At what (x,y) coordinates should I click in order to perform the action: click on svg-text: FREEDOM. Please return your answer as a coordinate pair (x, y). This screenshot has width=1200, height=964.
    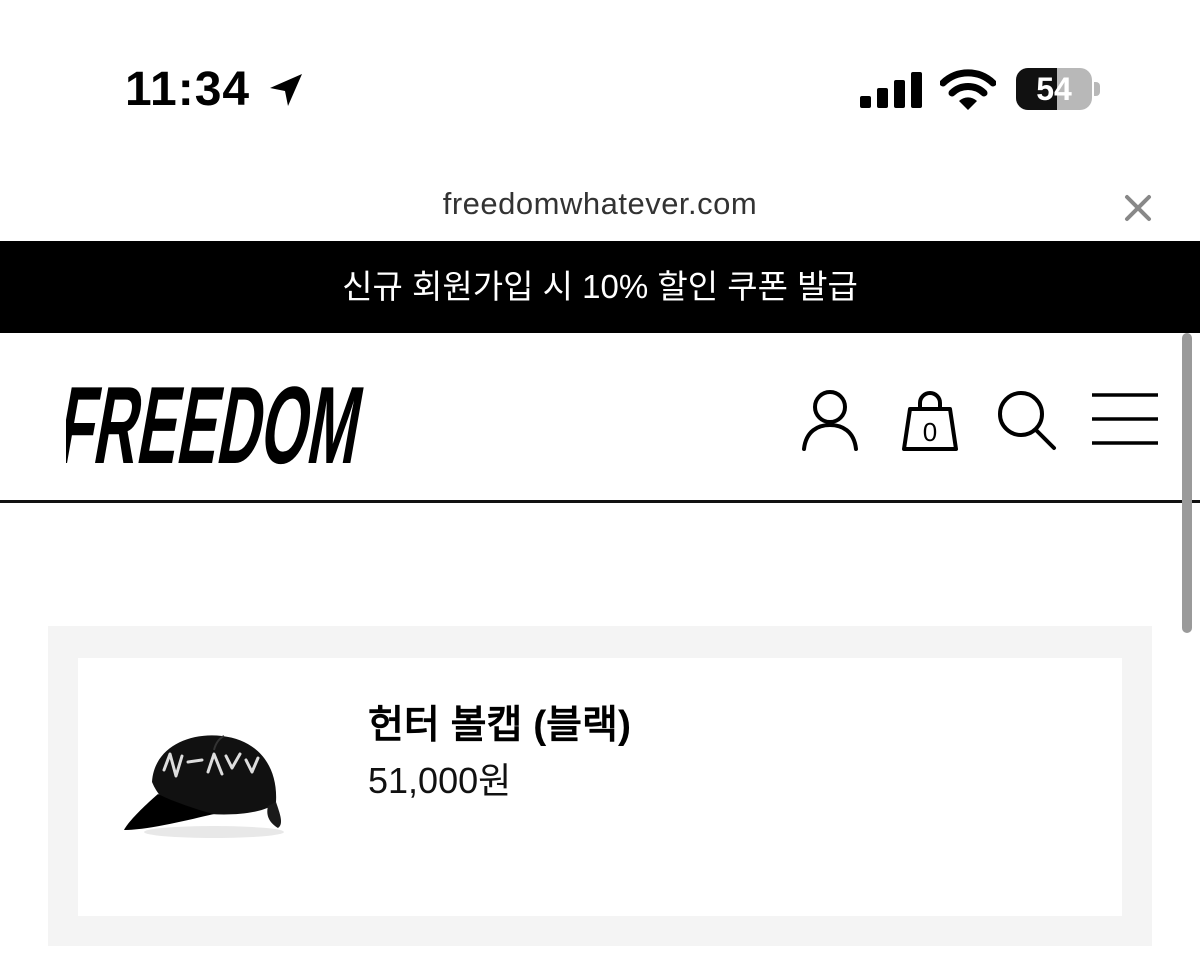
    Looking at the image, I should click on (219, 420).